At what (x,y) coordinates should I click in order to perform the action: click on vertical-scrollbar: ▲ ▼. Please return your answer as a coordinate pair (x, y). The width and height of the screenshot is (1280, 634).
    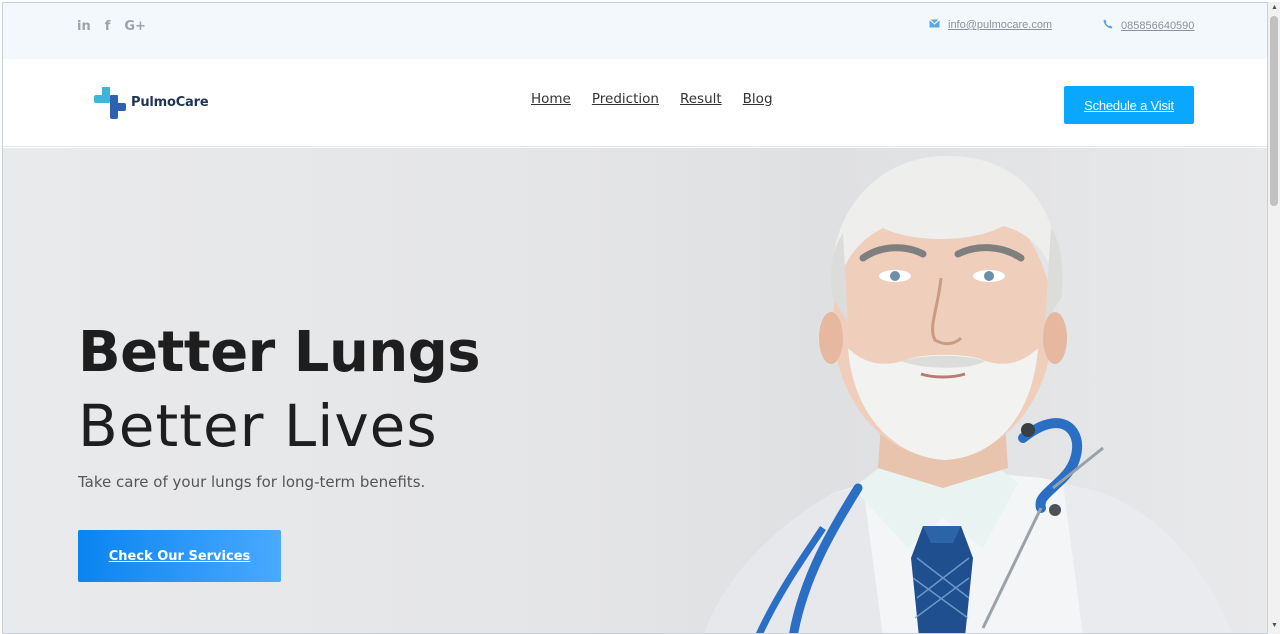
    Looking at the image, I should click on (1274, 318).